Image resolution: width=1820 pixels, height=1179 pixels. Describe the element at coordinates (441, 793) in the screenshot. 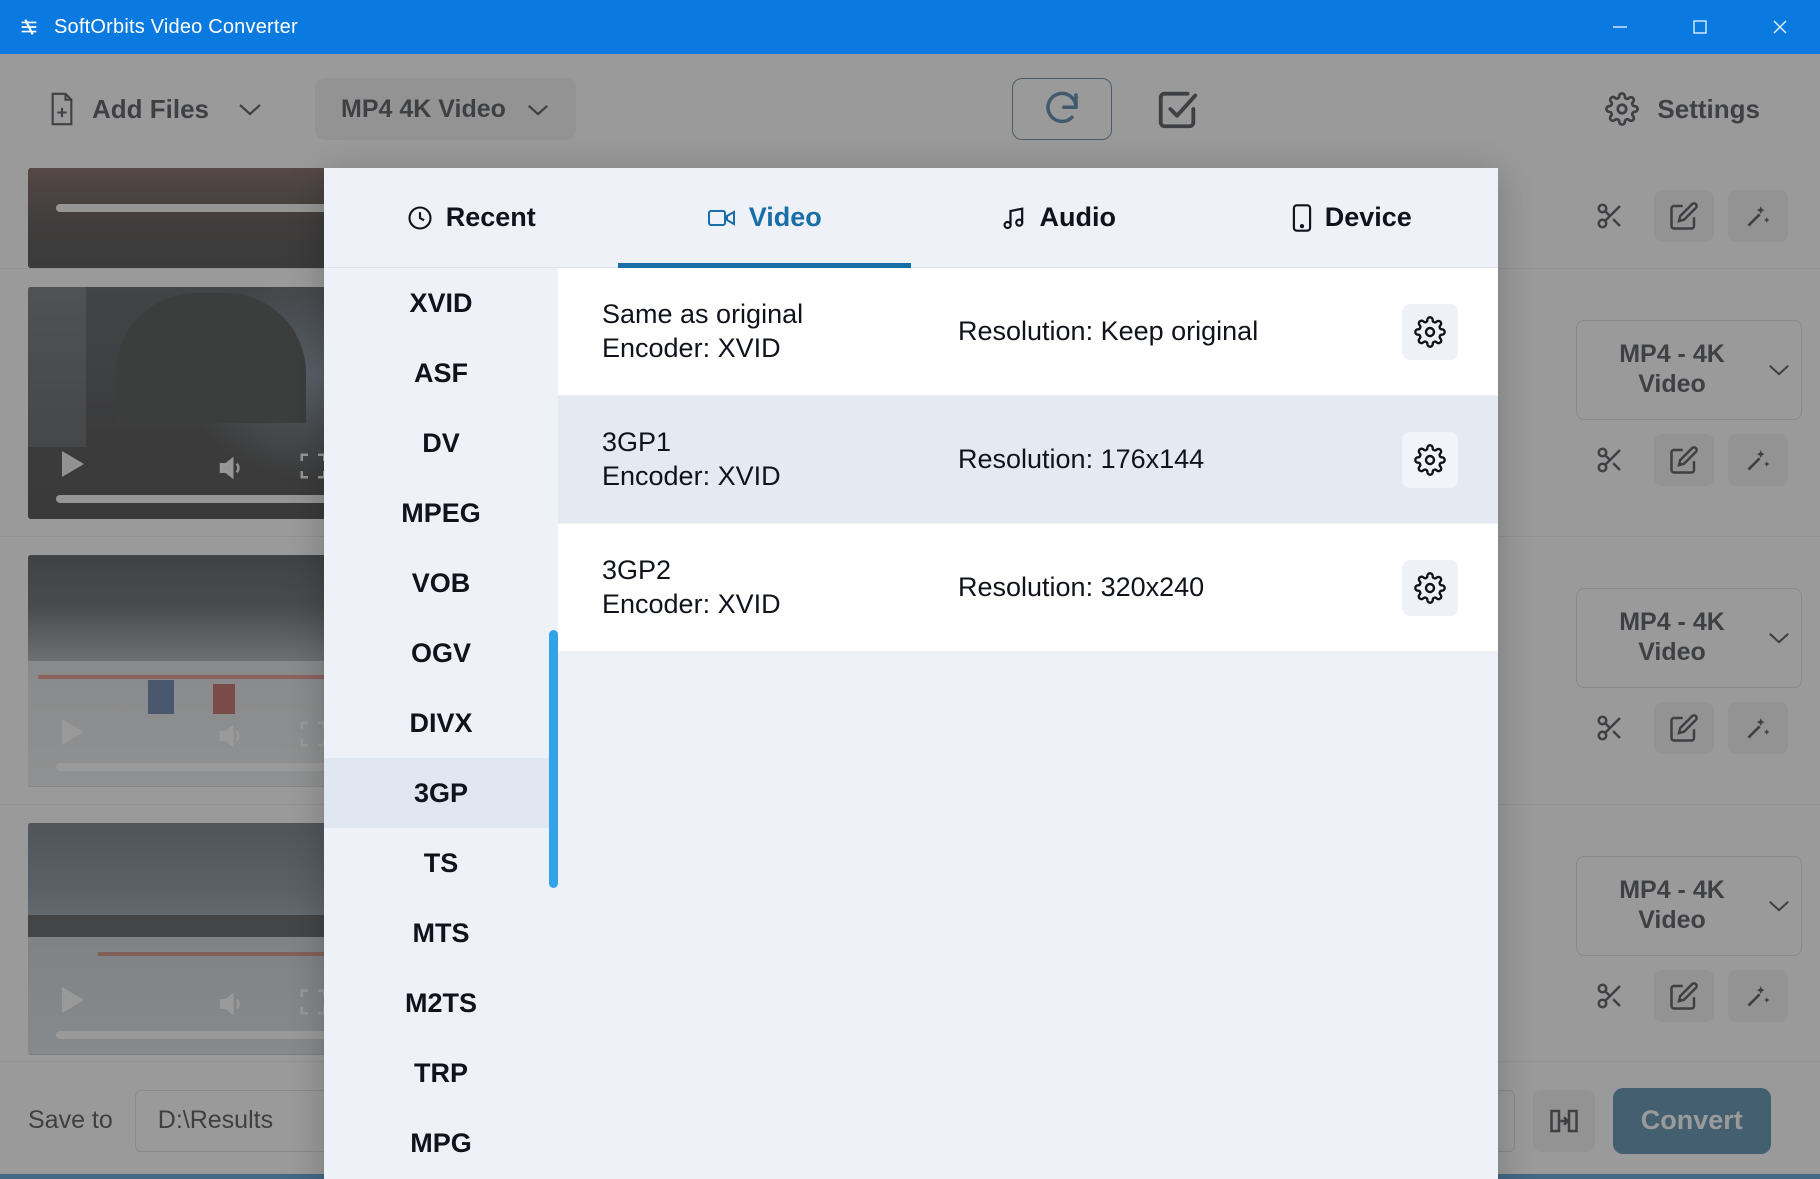

I see `format-list-item-3gp: 3GP` at that location.